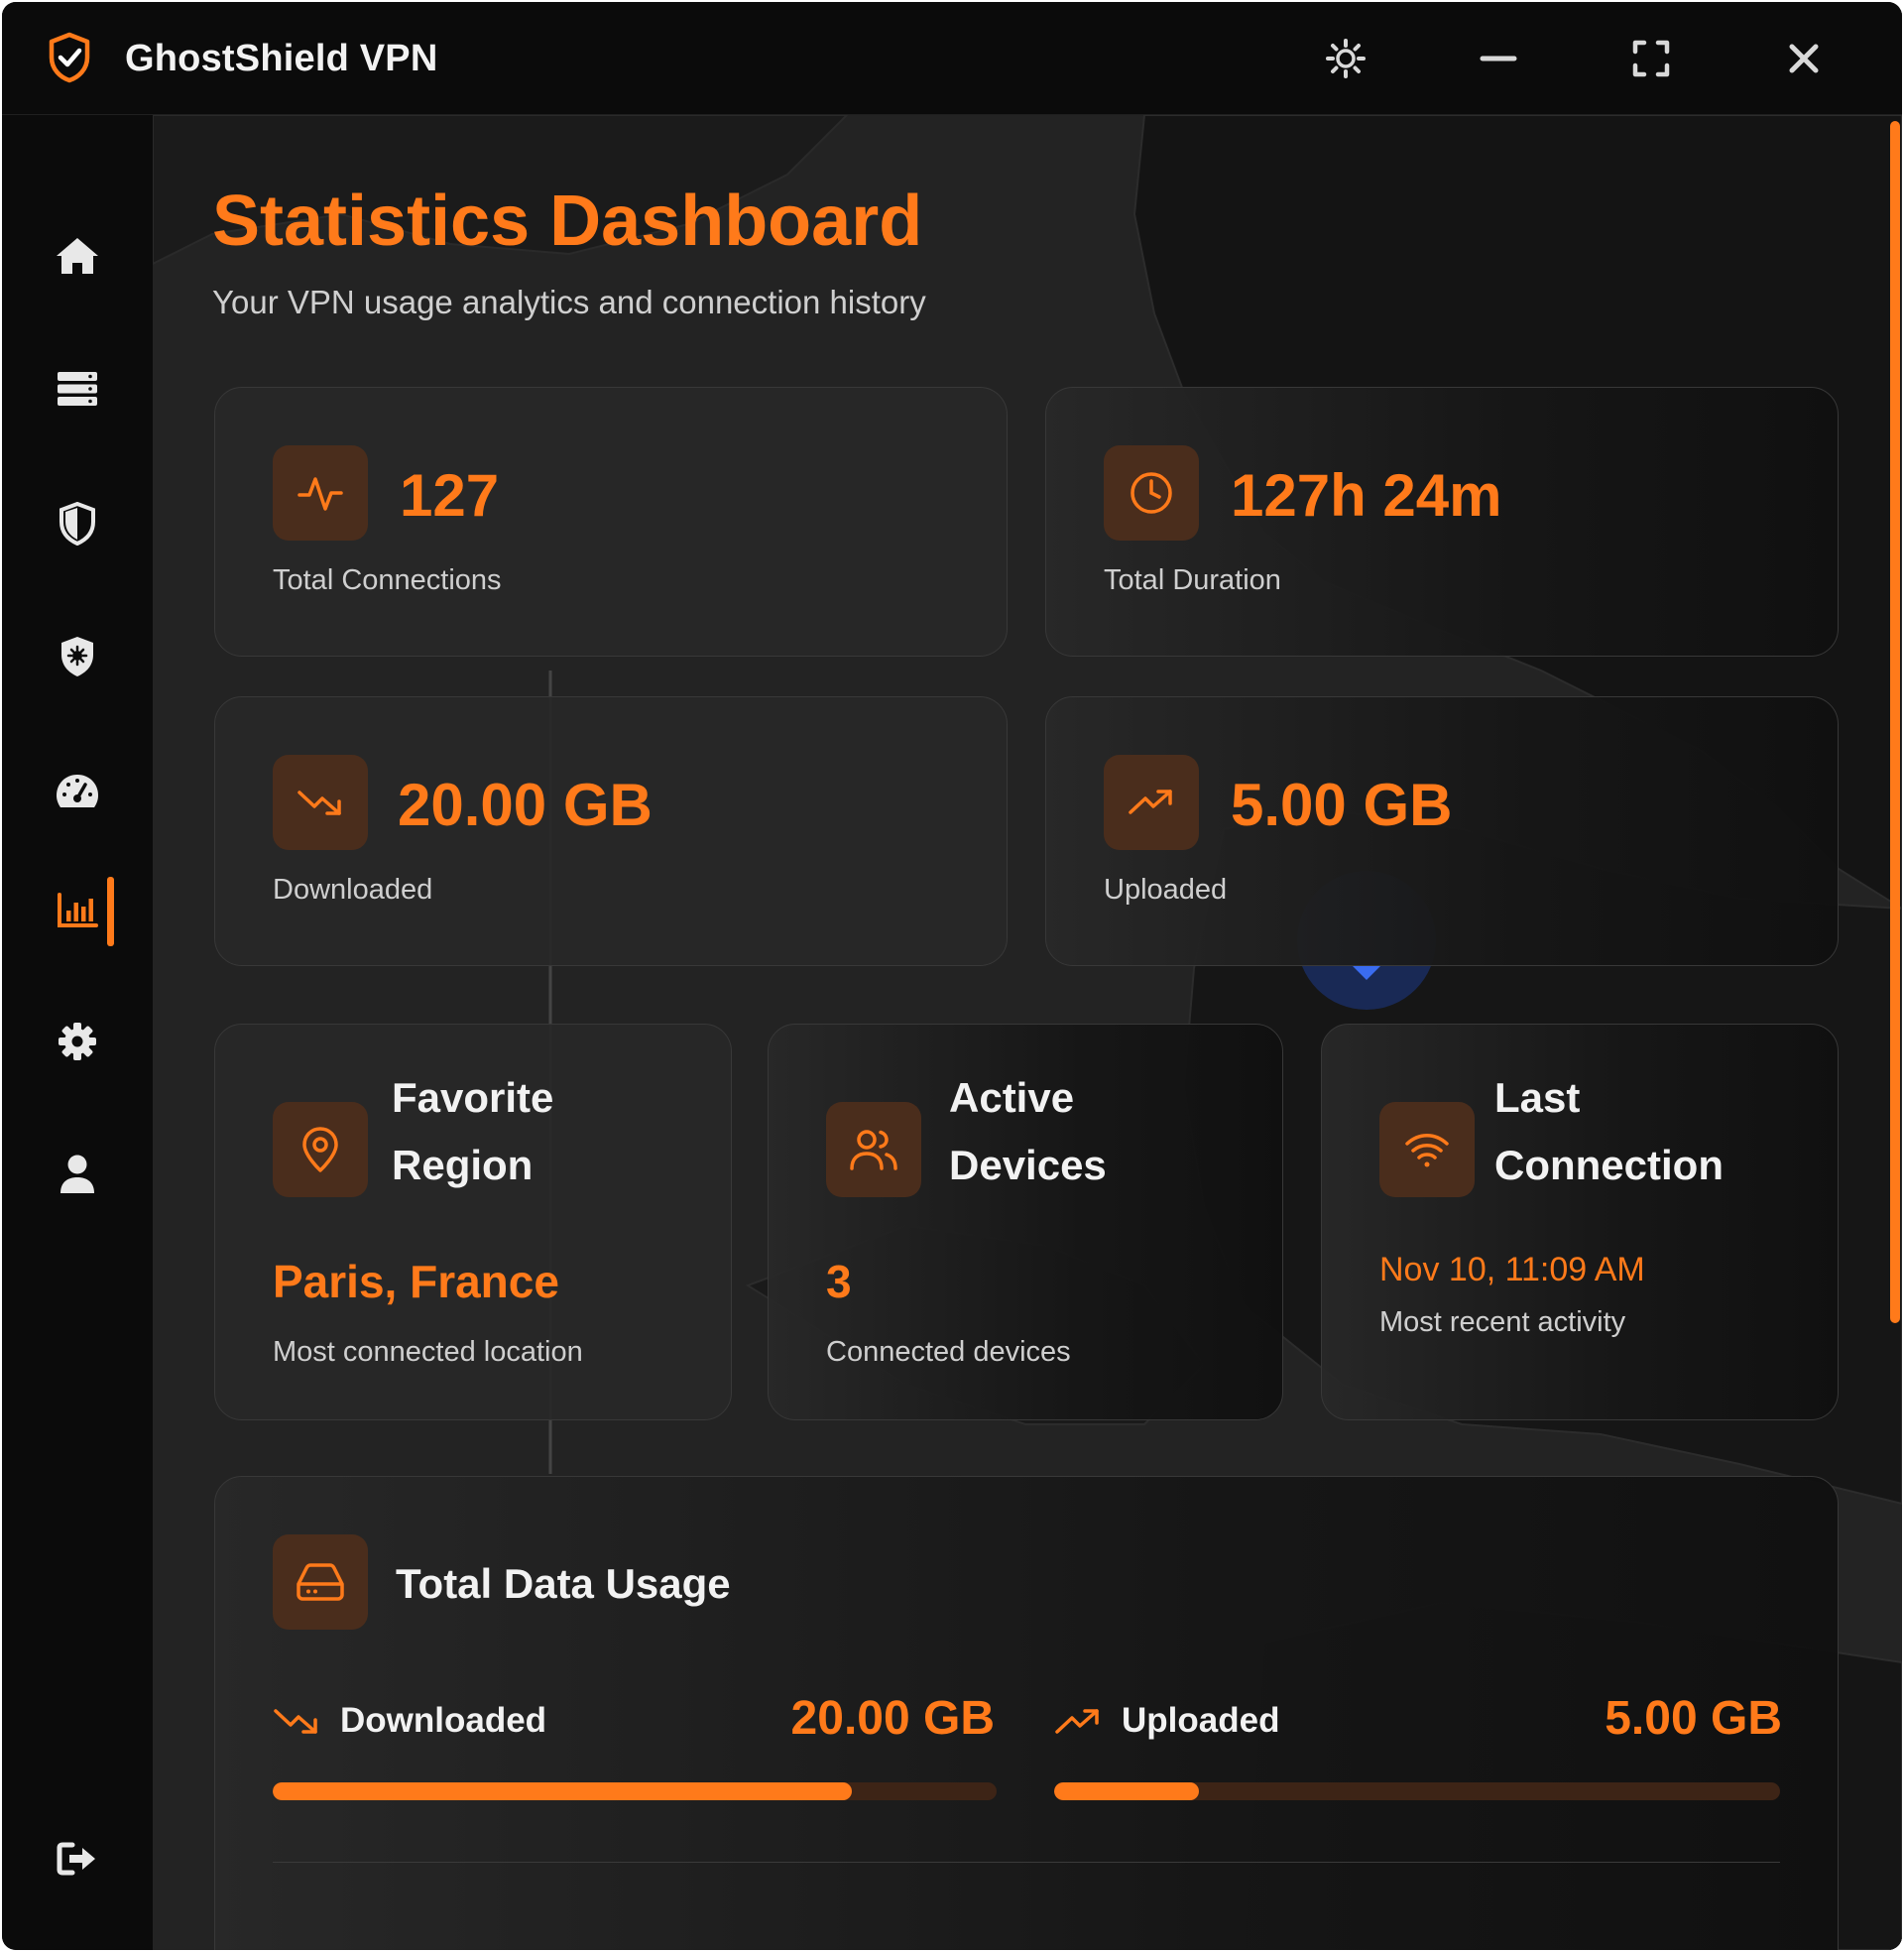 The image size is (1904, 1952). What do you see at coordinates (1127, 1791) in the screenshot?
I see `uploaded-progress-fill` at bounding box center [1127, 1791].